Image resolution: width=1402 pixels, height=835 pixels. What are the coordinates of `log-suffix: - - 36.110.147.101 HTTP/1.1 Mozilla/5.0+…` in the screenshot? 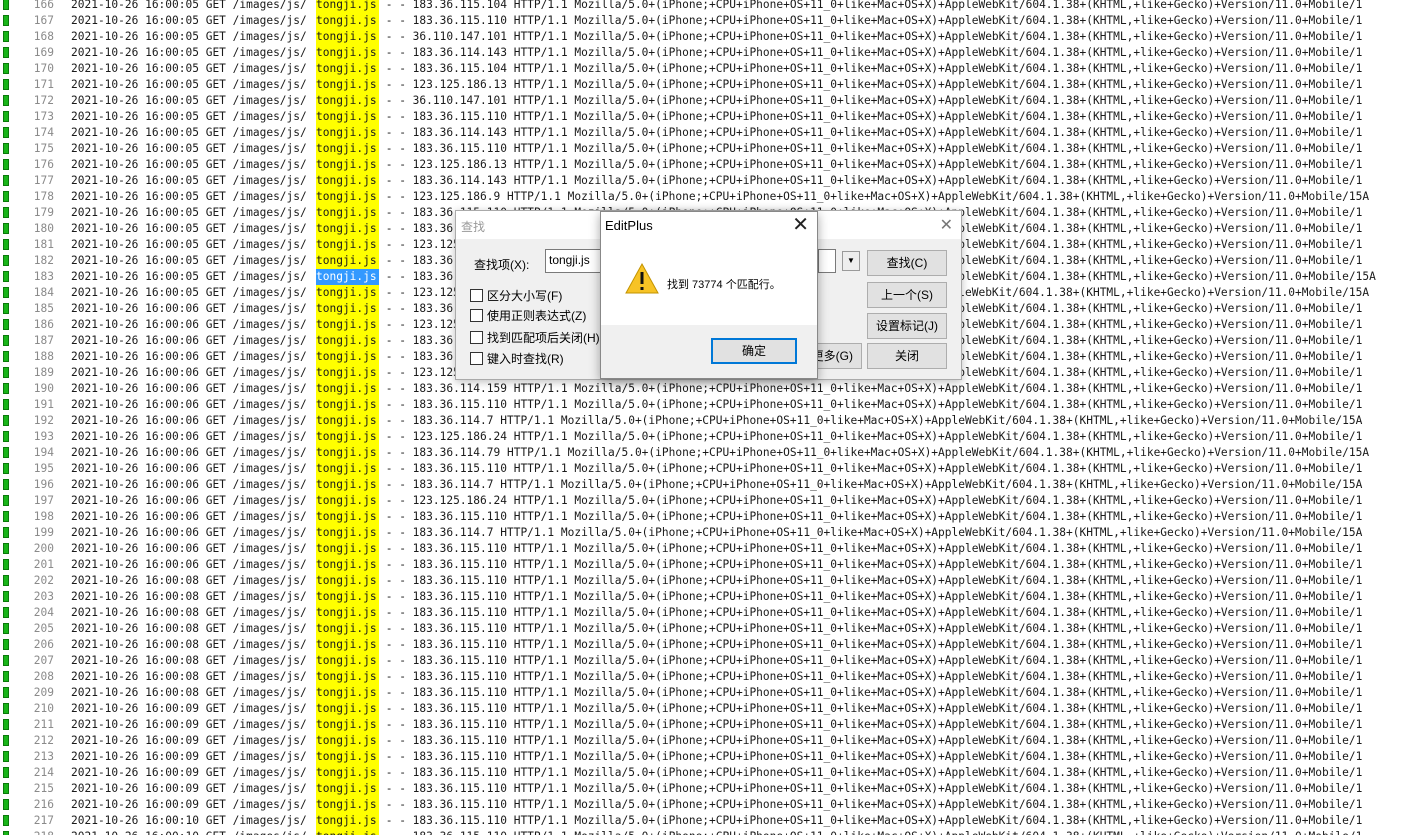 It's located at (871, 36).